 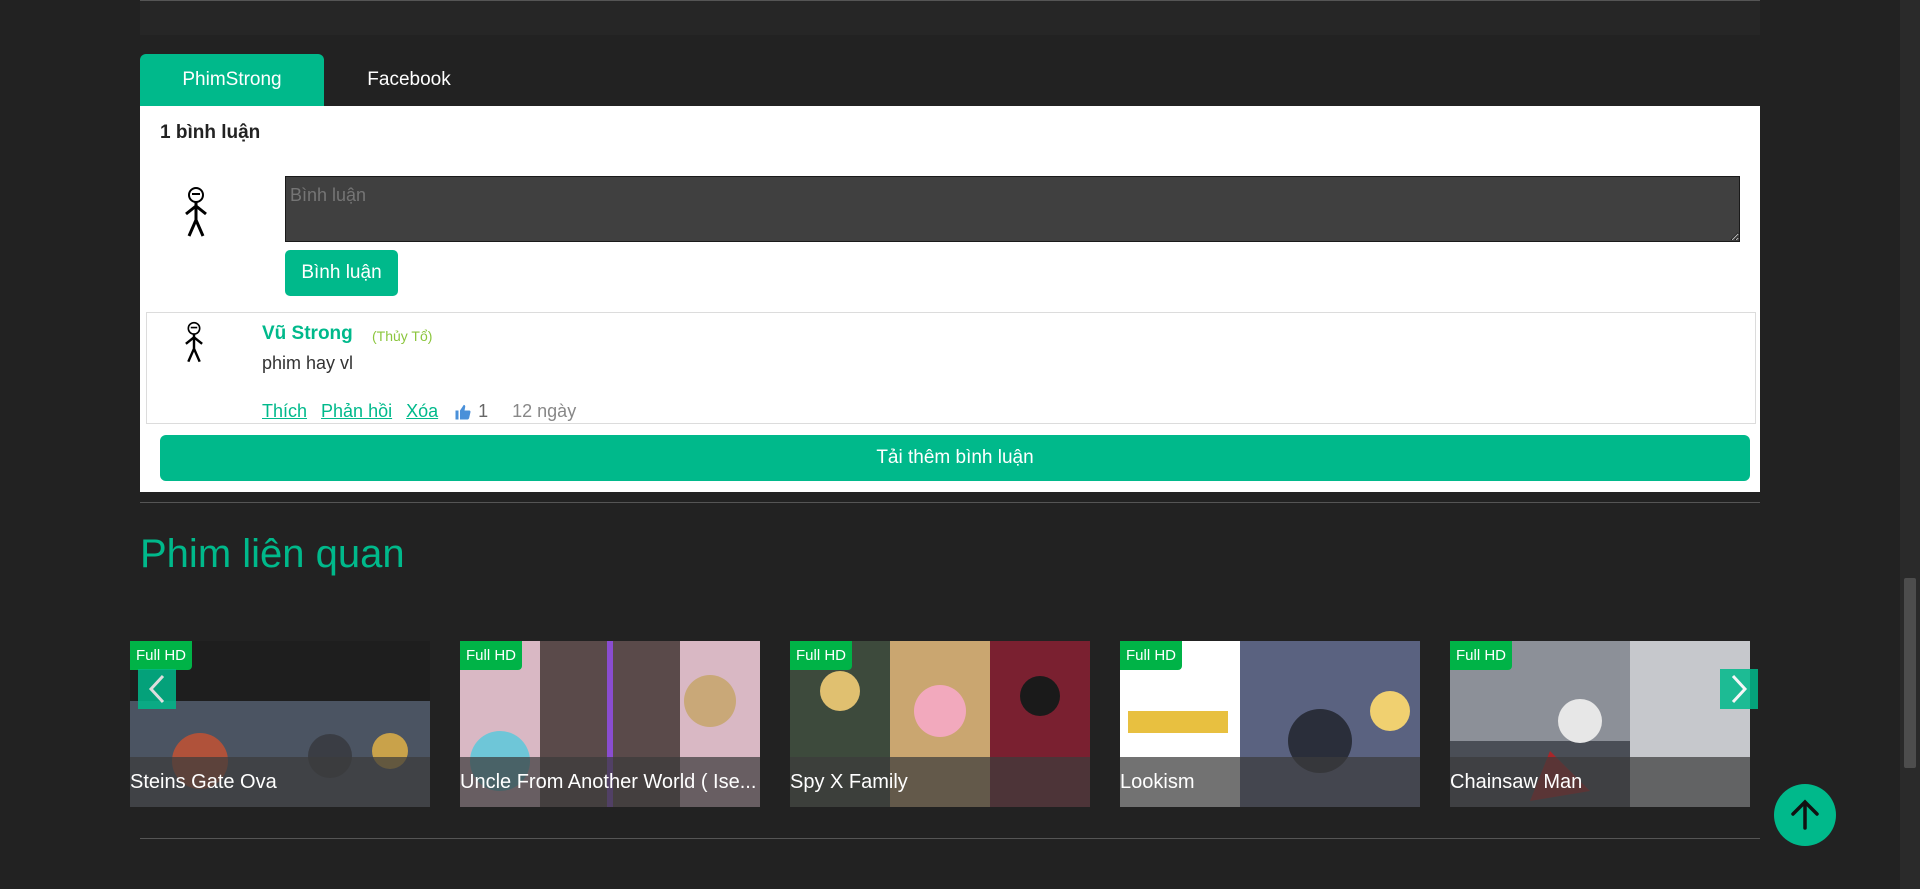 What do you see at coordinates (196, 212) in the screenshot?
I see `user-avatar-icon` at bounding box center [196, 212].